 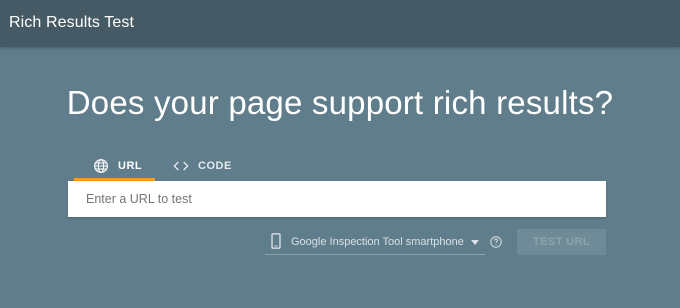 What do you see at coordinates (276, 241) in the screenshot?
I see `smartphone-icon` at bounding box center [276, 241].